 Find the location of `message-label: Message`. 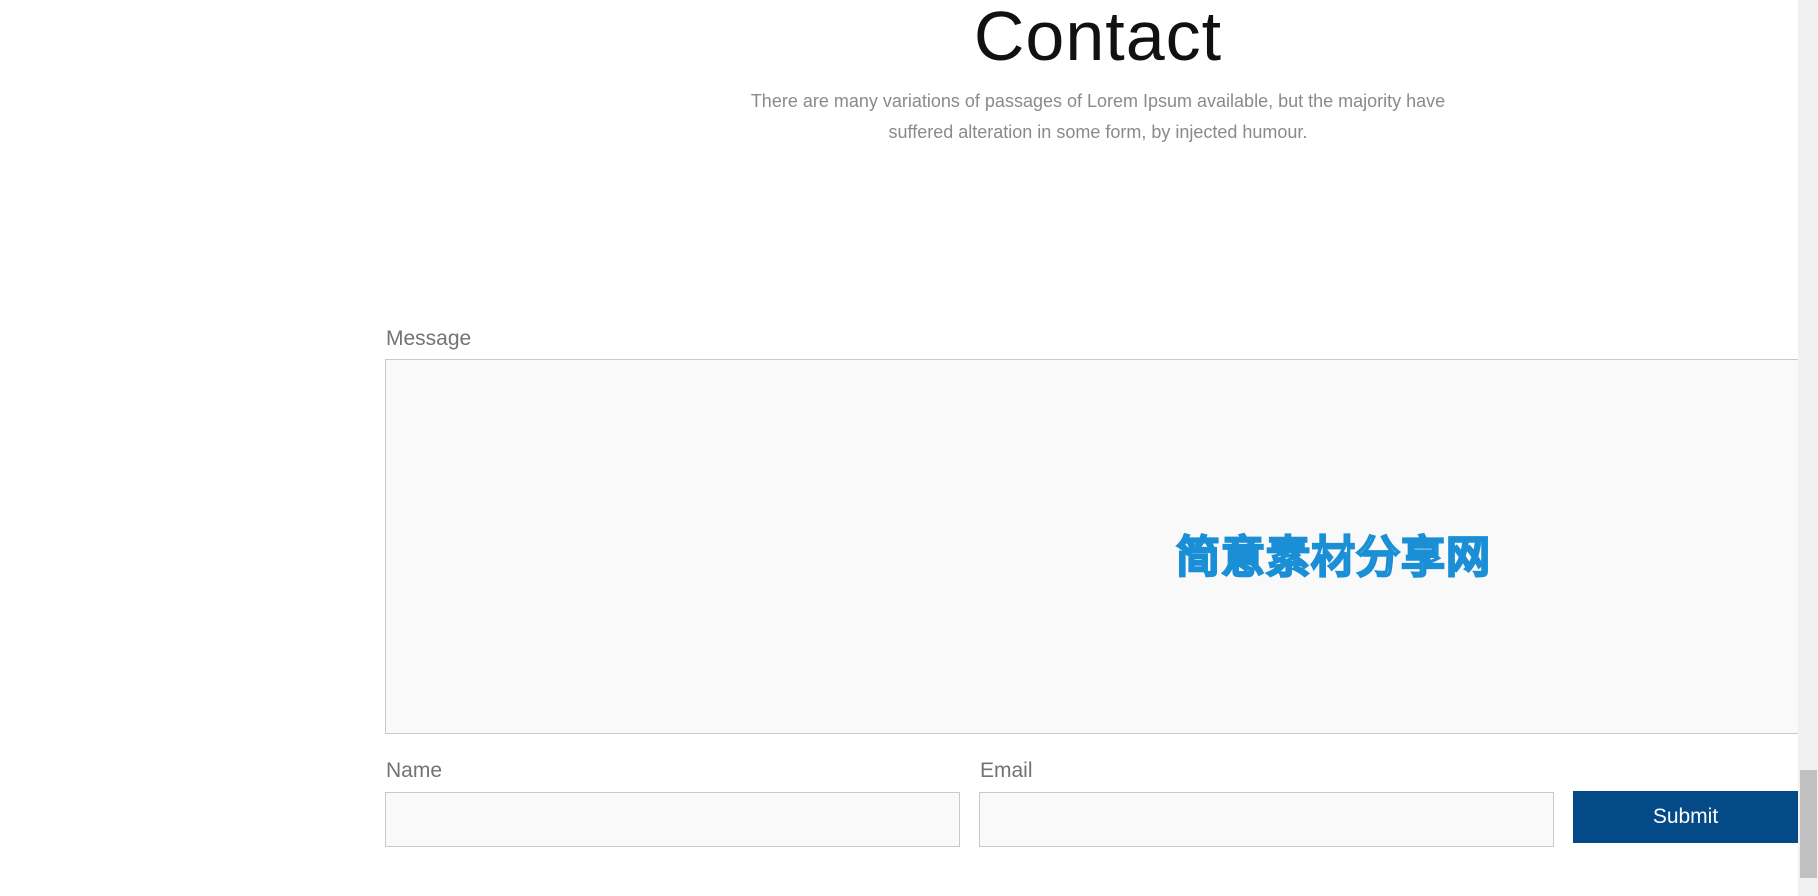

message-label: Message is located at coordinates (429, 338).